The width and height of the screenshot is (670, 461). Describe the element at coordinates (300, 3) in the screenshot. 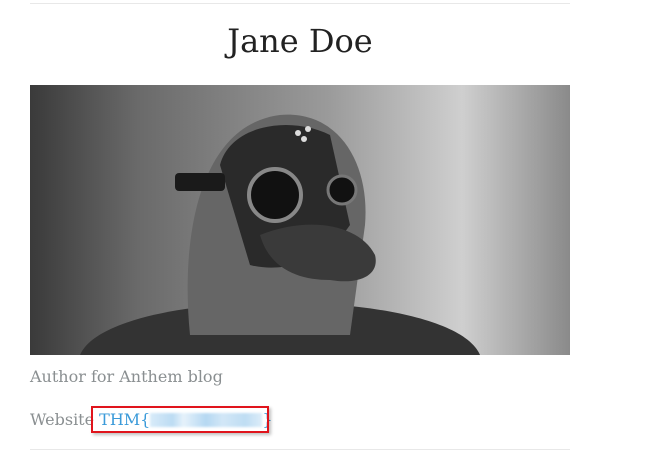

I see `top-divider` at that location.